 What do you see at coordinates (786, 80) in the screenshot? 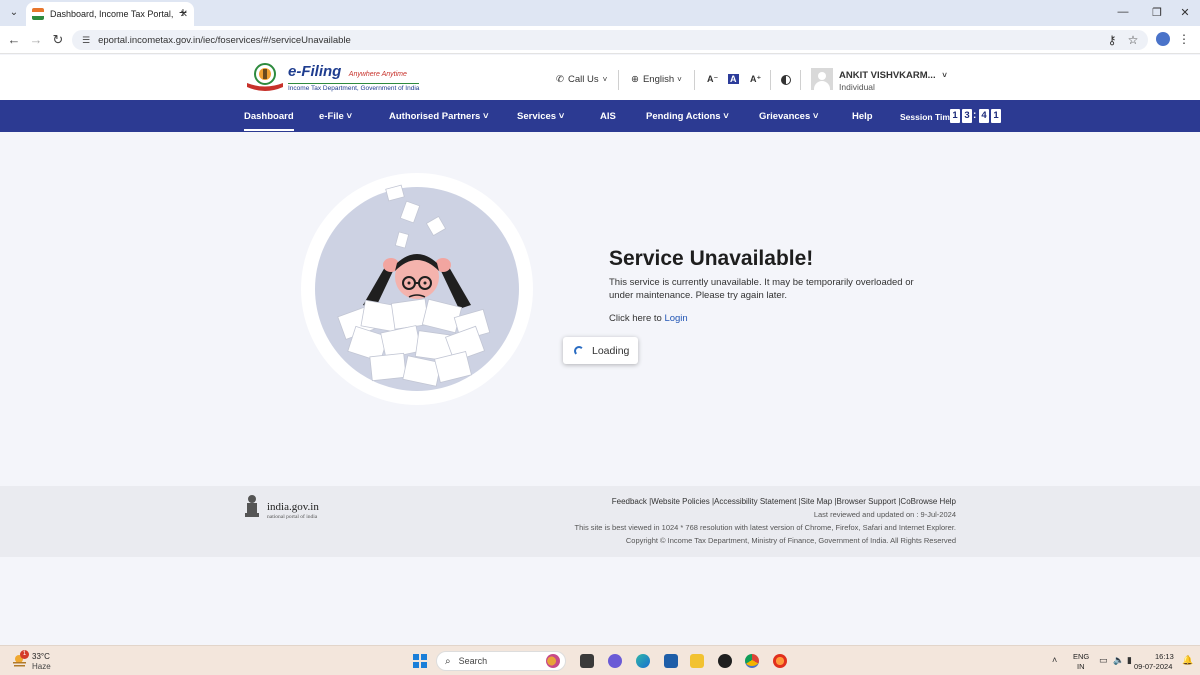
I see `contrast-toggle-icon` at bounding box center [786, 80].